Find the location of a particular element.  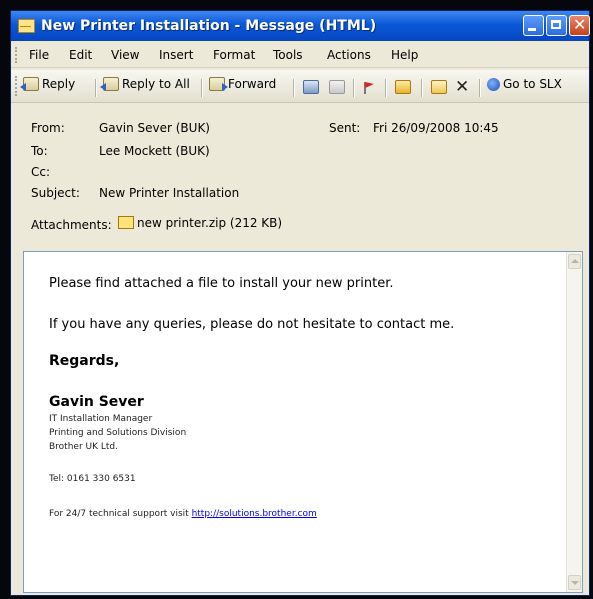

address-book-icon is located at coordinates (439, 87).